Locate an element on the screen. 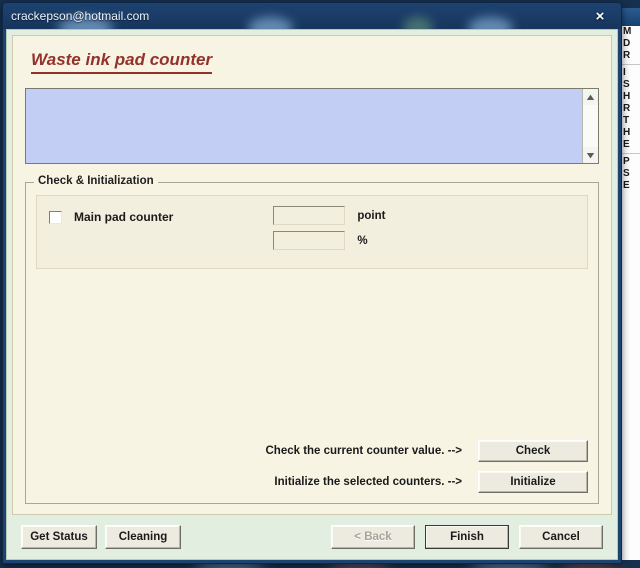  window-titlebar: crackepson@hotmail.com × is located at coordinates (312, 16).